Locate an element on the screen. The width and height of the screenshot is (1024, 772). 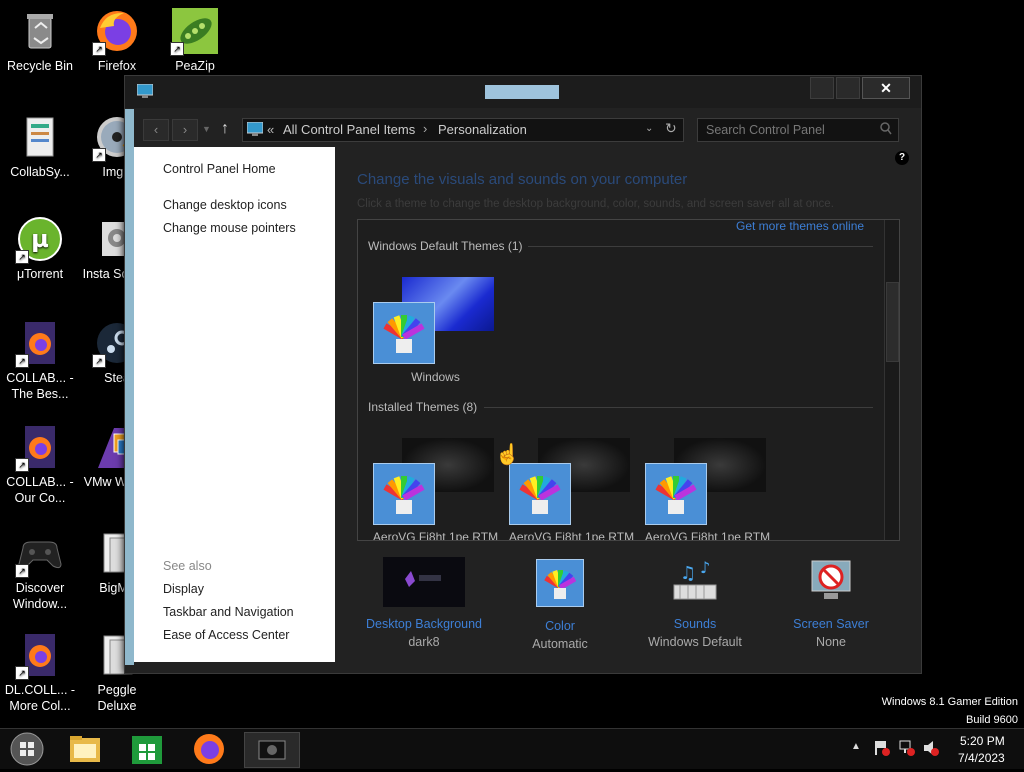
desktop-icon-label: μTorrent is located at coordinates (40, 274).